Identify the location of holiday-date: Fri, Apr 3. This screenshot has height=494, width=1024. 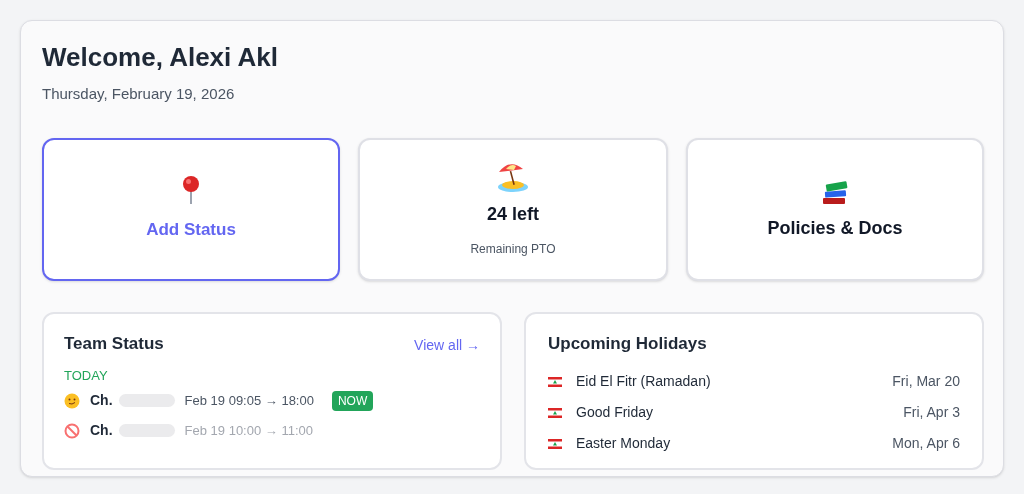
(931, 412).